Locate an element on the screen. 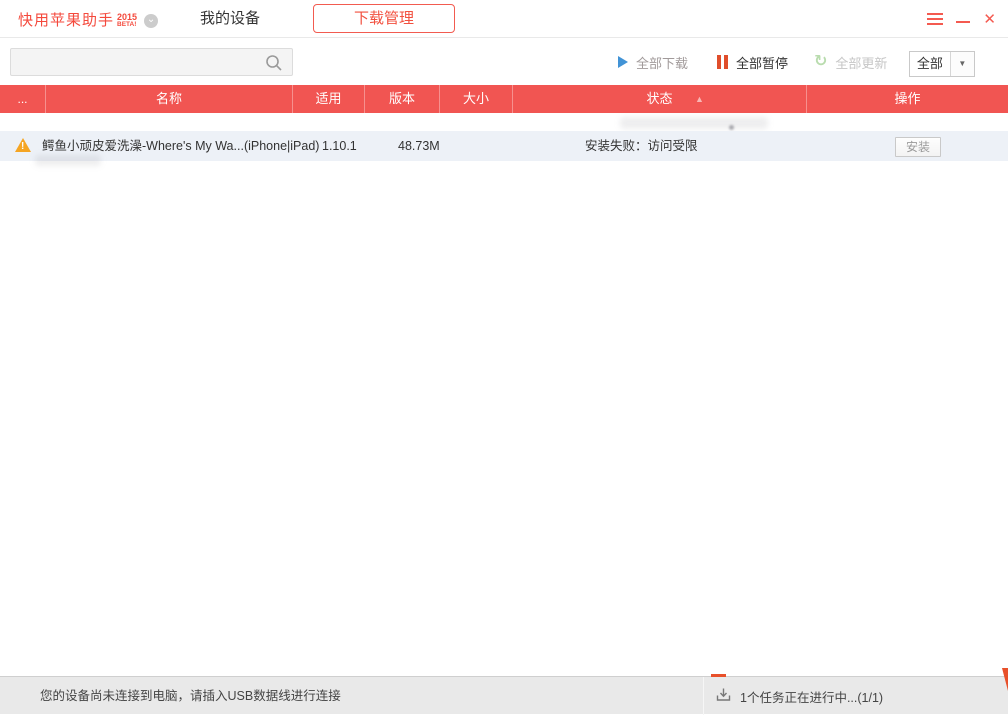 This screenshot has width=1008, height=715. update-all-button: ↻ 全部更新 is located at coordinates (850, 62).